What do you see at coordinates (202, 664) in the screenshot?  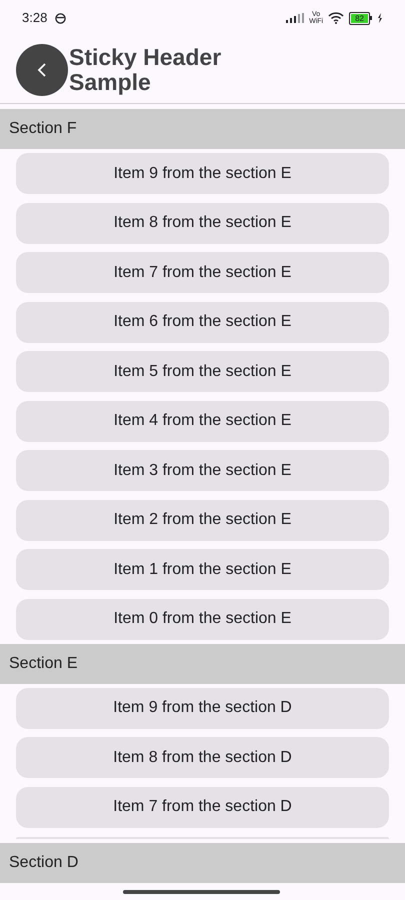 I see `section-header: Section E` at bounding box center [202, 664].